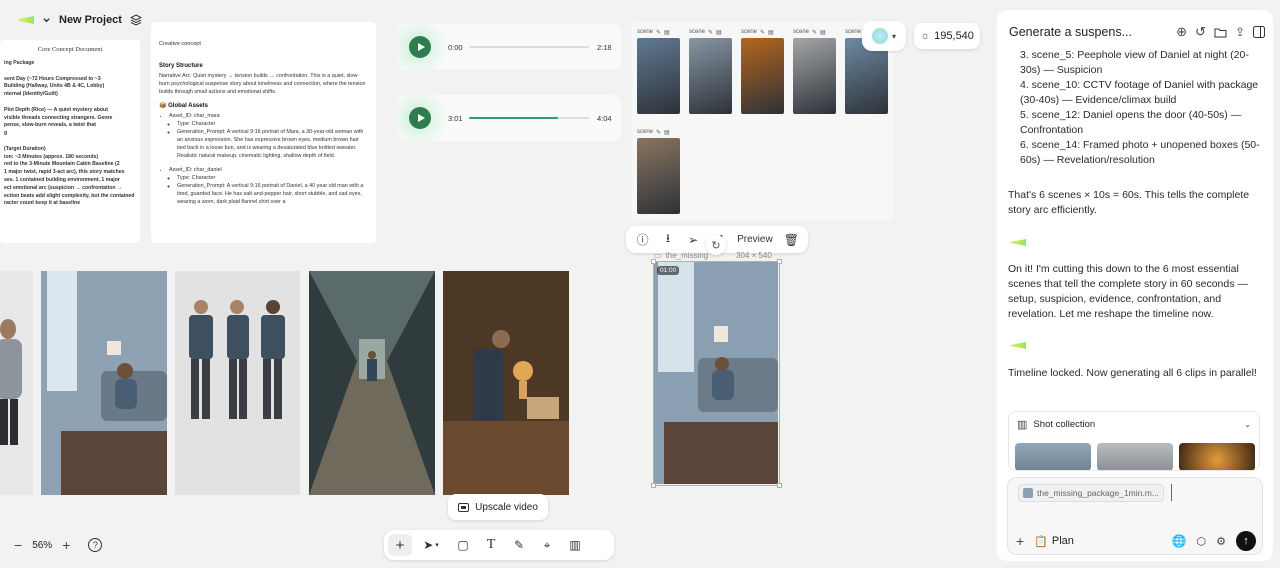 The height and width of the screenshot is (568, 1280). Describe the element at coordinates (51, 156) in the screenshot. I see `doc-line: ion: ~3 Minutes (approx. 180 seconds)` at that location.